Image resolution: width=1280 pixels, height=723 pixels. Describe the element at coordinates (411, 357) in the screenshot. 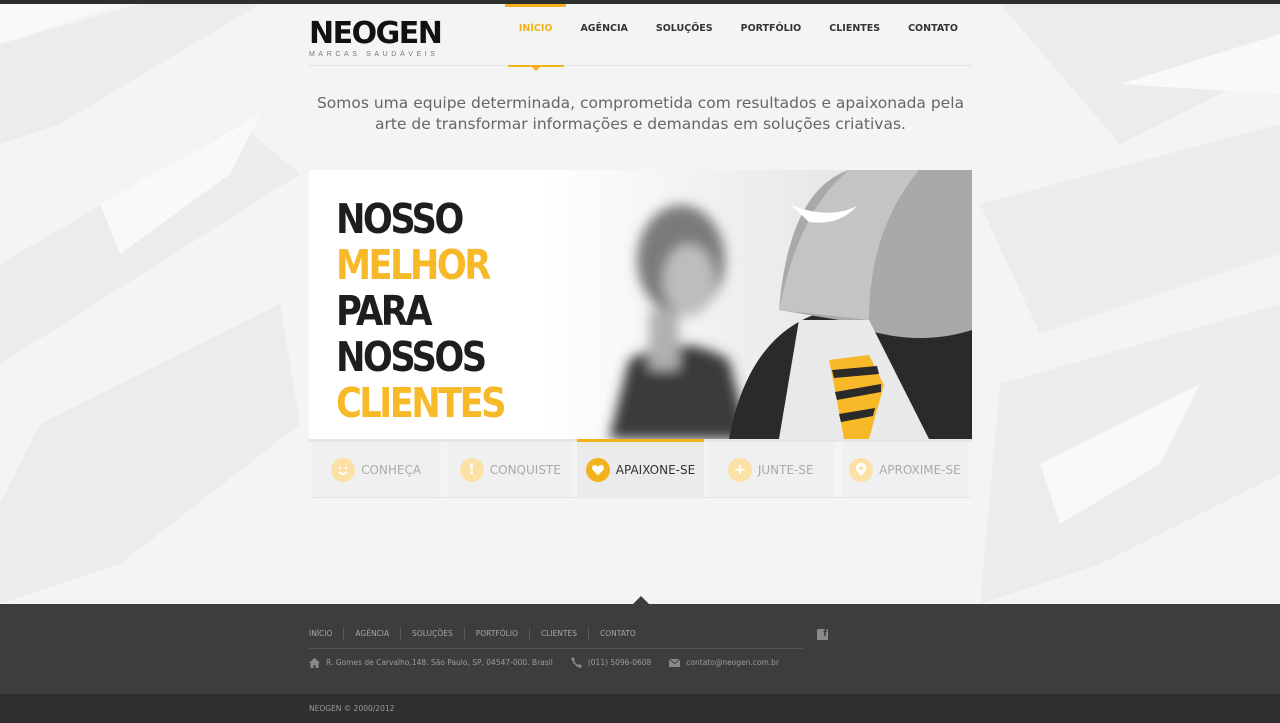

I see `headline-line-4: NOSSOS` at that location.